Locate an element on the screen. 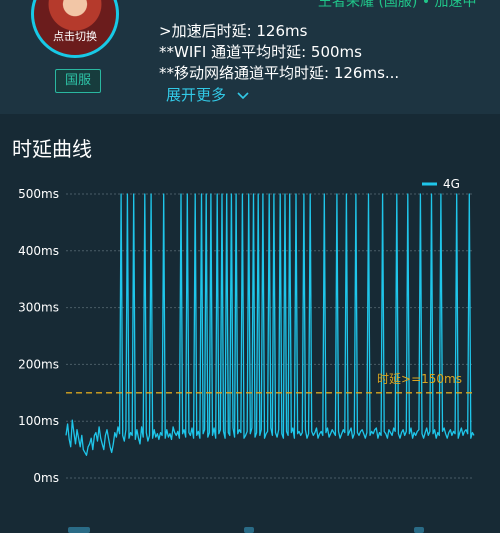  region-badge: 国服 is located at coordinates (78, 81).